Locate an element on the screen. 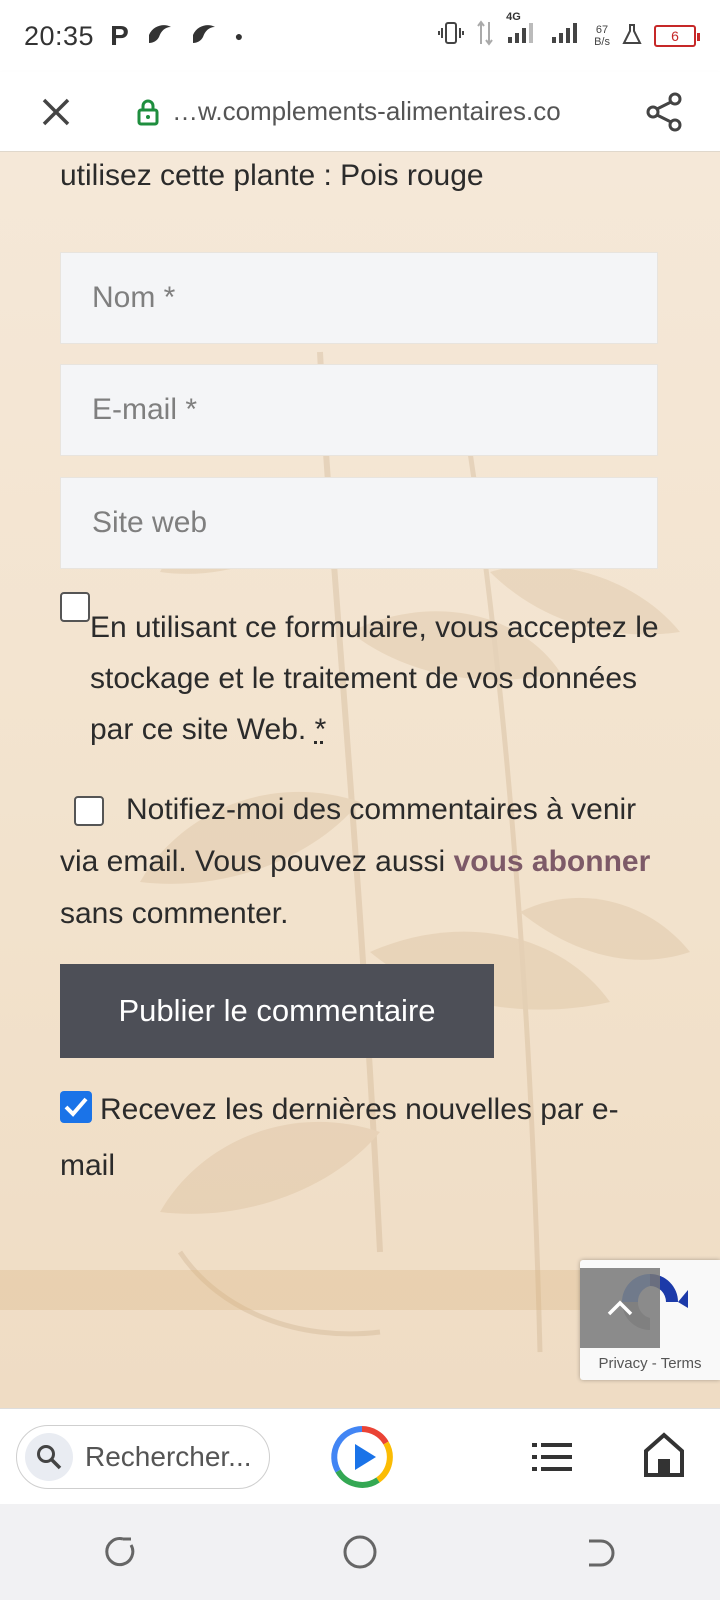 Image resolution: width=720 pixels, height=1600 pixels. scroll-to-top-button is located at coordinates (620, 1308).